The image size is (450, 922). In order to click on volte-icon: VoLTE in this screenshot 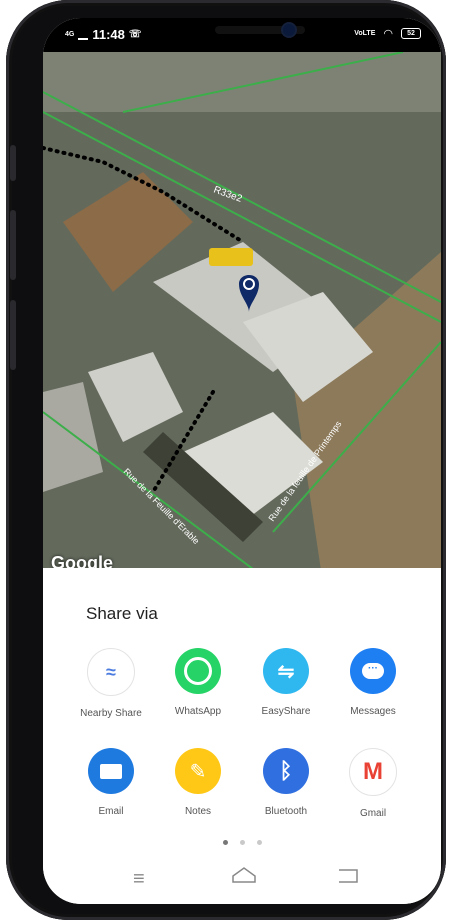, I will do `click(365, 33)`.